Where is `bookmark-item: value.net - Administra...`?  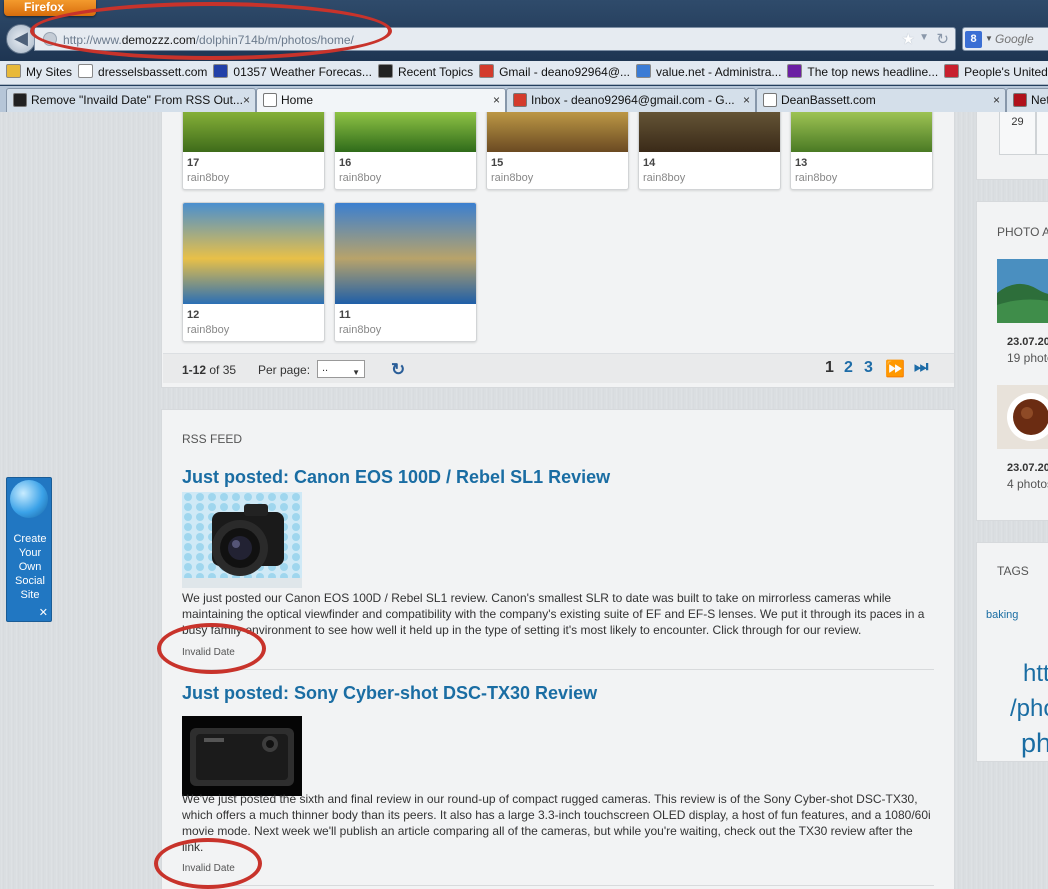 bookmark-item: value.net - Administra... is located at coordinates (708, 72).